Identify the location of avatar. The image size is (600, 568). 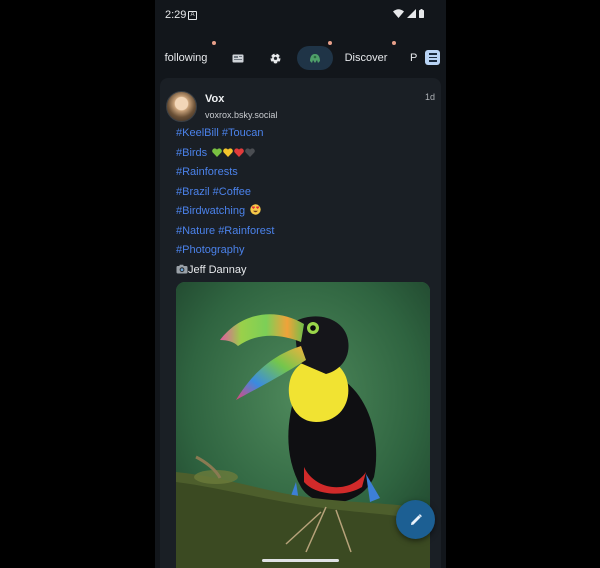
(181, 106).